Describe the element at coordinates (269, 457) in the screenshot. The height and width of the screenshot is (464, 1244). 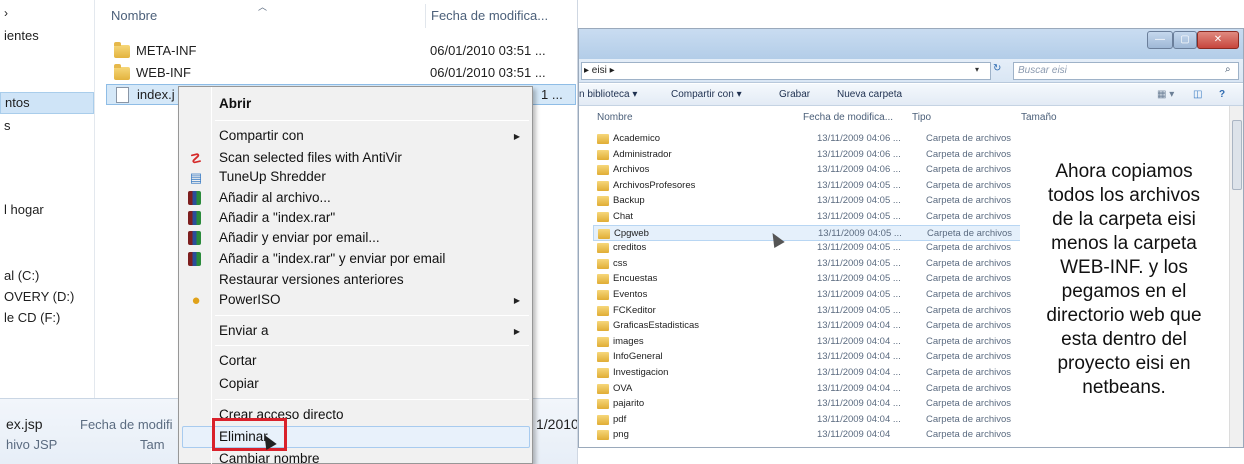
I see `menu-item-cambiar-nombre: Cambiar nombre` at that location.